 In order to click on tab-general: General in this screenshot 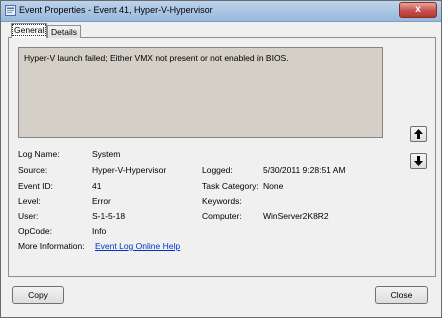, I will do `click(29, 30)`.